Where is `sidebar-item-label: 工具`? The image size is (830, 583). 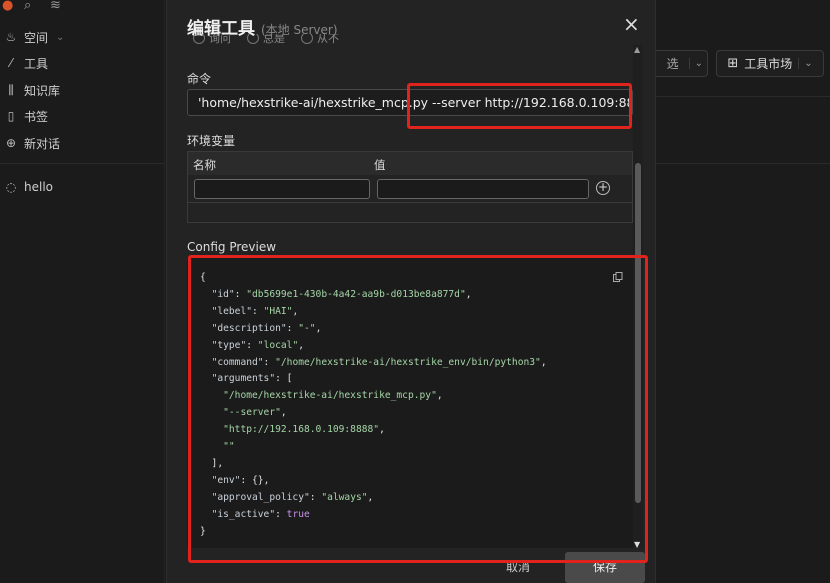
sidebar-item-label: 工具 is located at coordinates (36, 63).